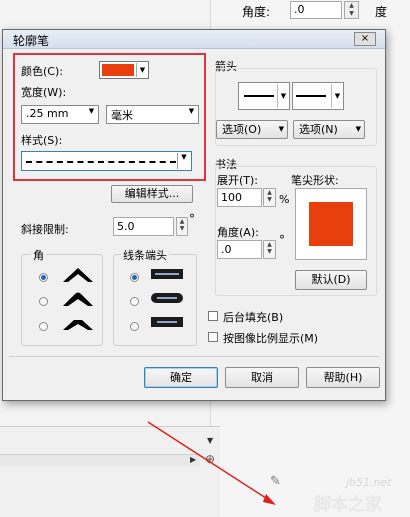 Image resolution: width=410 pixels, height=517 pixels. I want to click on end-arrow-select: ▼, so click(318, 96).